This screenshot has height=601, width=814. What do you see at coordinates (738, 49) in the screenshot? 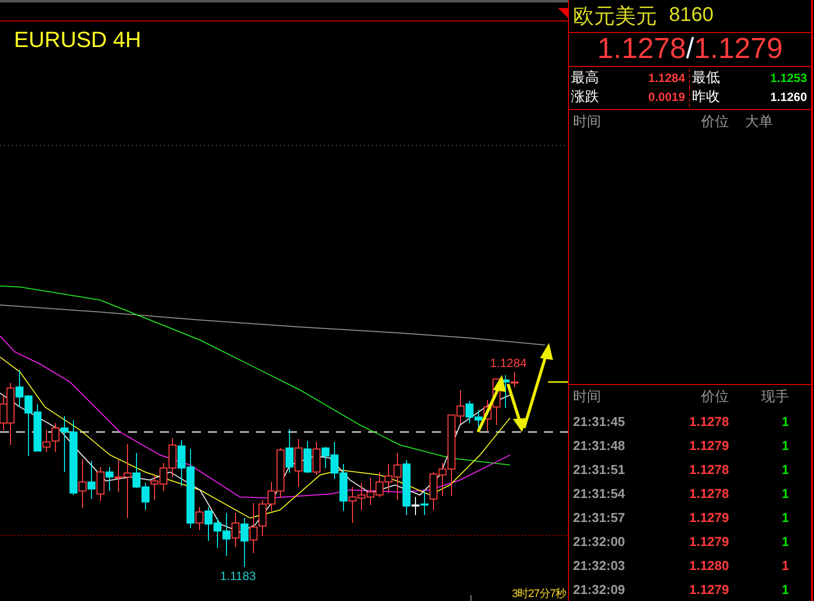
I see `ask-price: 1.1279` at bounding box center [738, 49].